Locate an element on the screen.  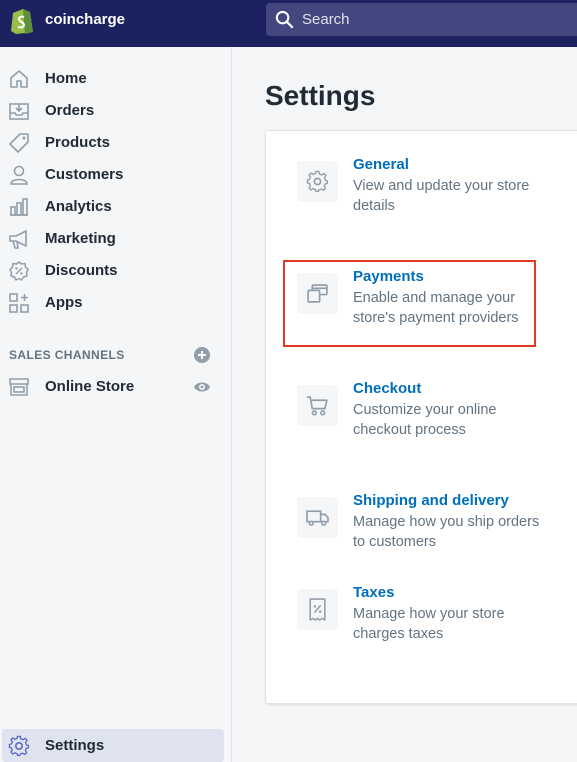
cart-icon is located at coordinates (317, 406).